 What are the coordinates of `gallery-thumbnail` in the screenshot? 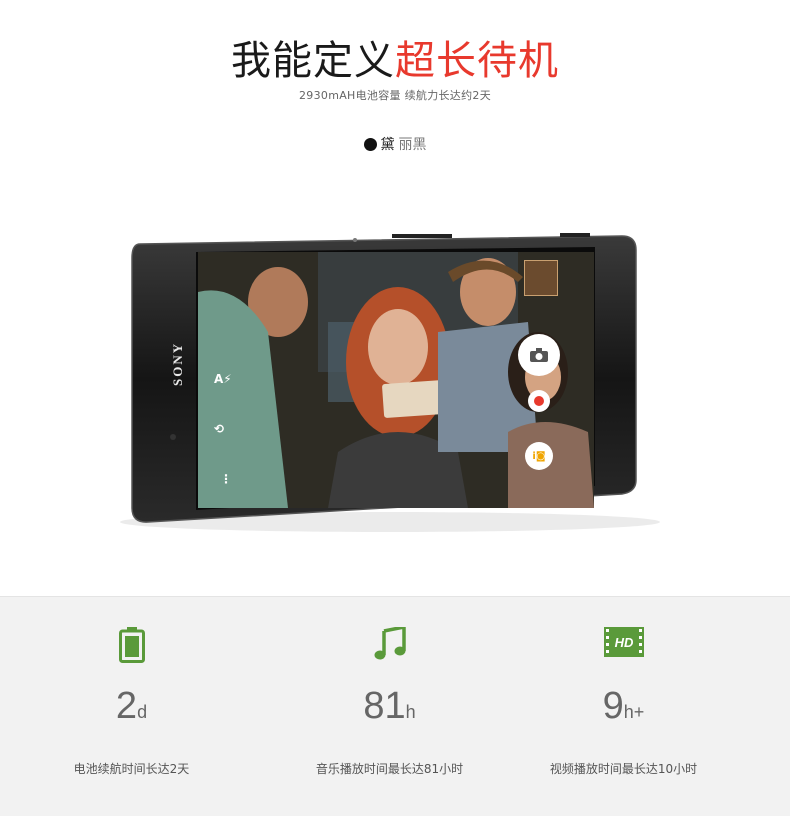 It's located at (541, 278).